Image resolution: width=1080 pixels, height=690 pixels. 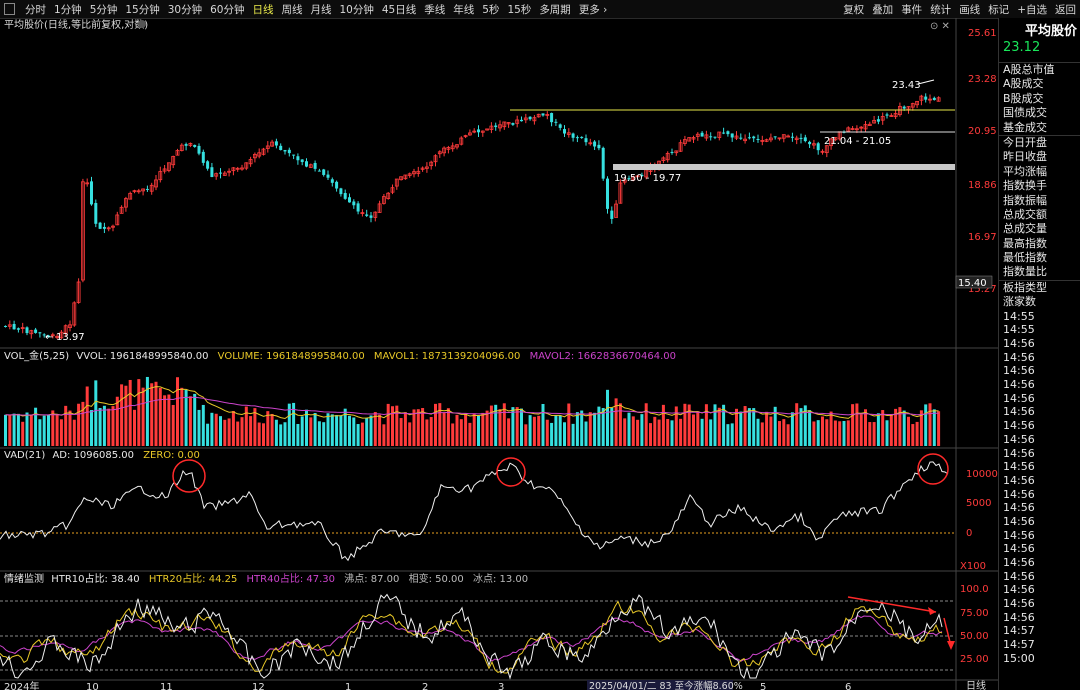 I want to click on toolbar-action-7: 返回, so click(x=1065, y=9).